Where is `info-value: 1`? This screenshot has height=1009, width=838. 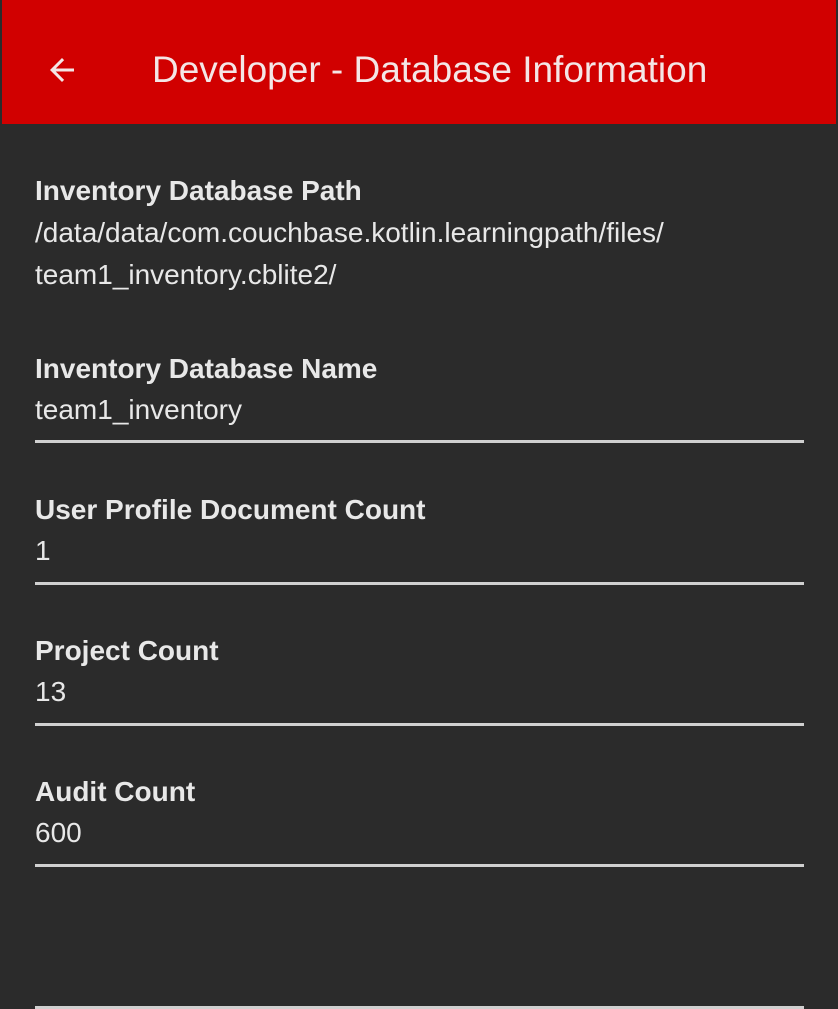 info-value: 1 is located at coordinates (43, 550).